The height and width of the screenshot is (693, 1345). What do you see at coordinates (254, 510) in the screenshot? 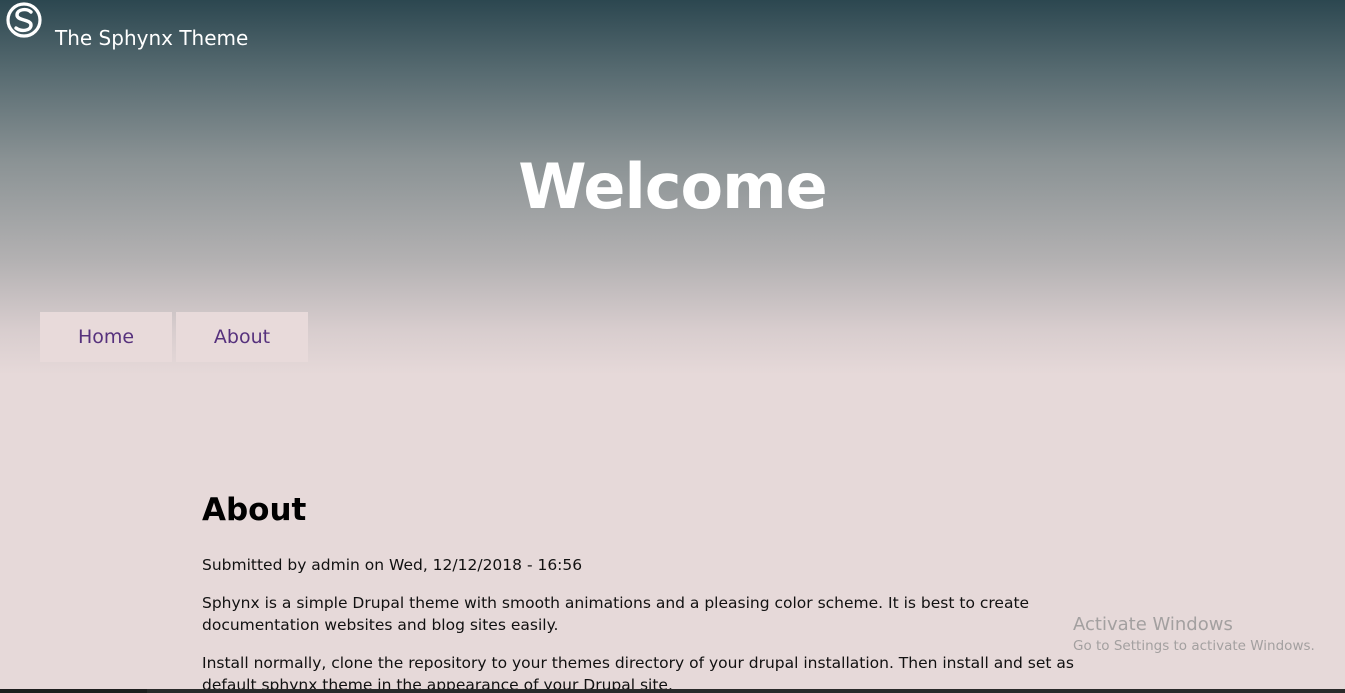
I see `article-title: About` at bounding box center [254, 510].